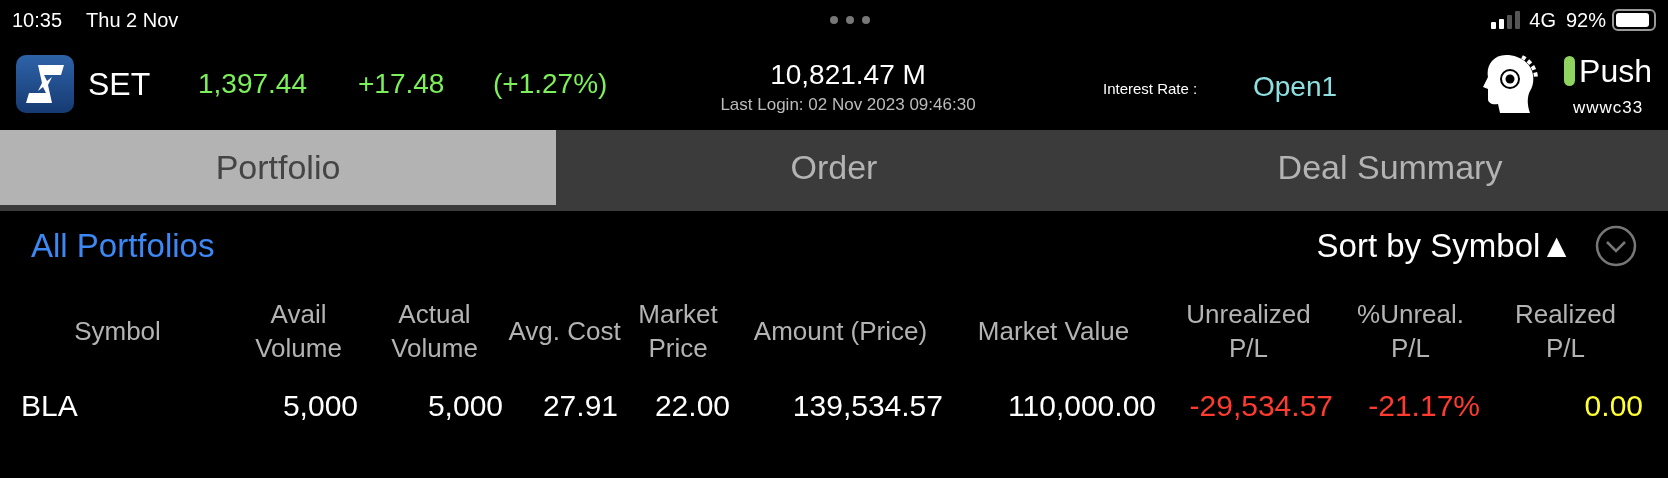 The image size is (1668, 478). I want to click on trade-volume: 10,821.47 M, so click(848, 75).